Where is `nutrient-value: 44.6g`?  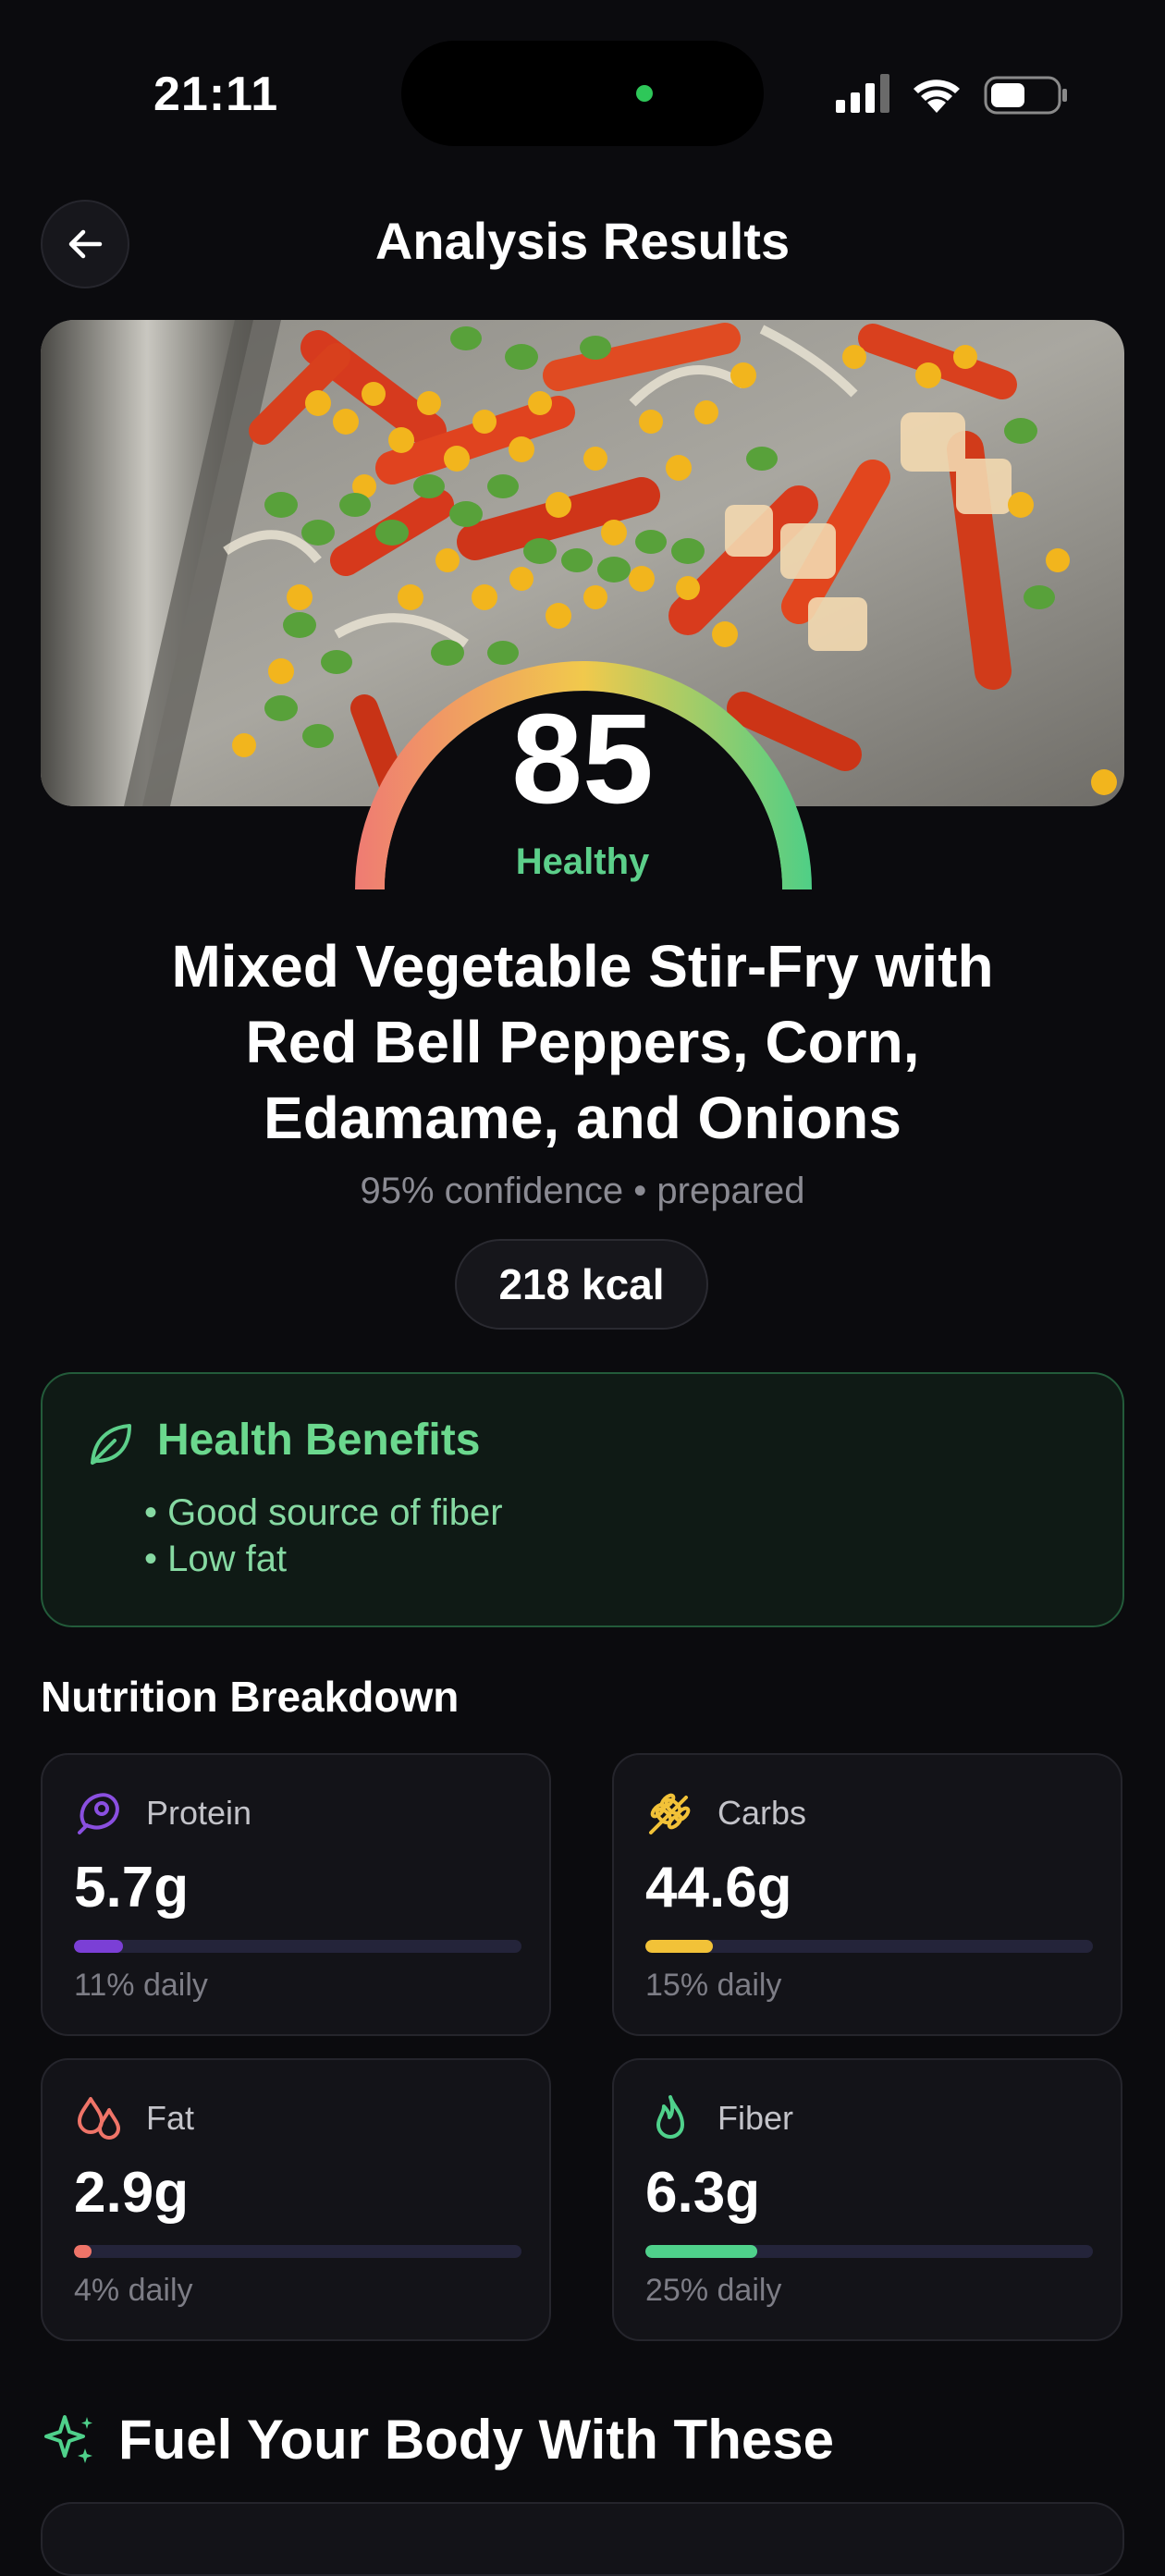 nutrient-value: 44.6g is located at coordinates (719, 1888).